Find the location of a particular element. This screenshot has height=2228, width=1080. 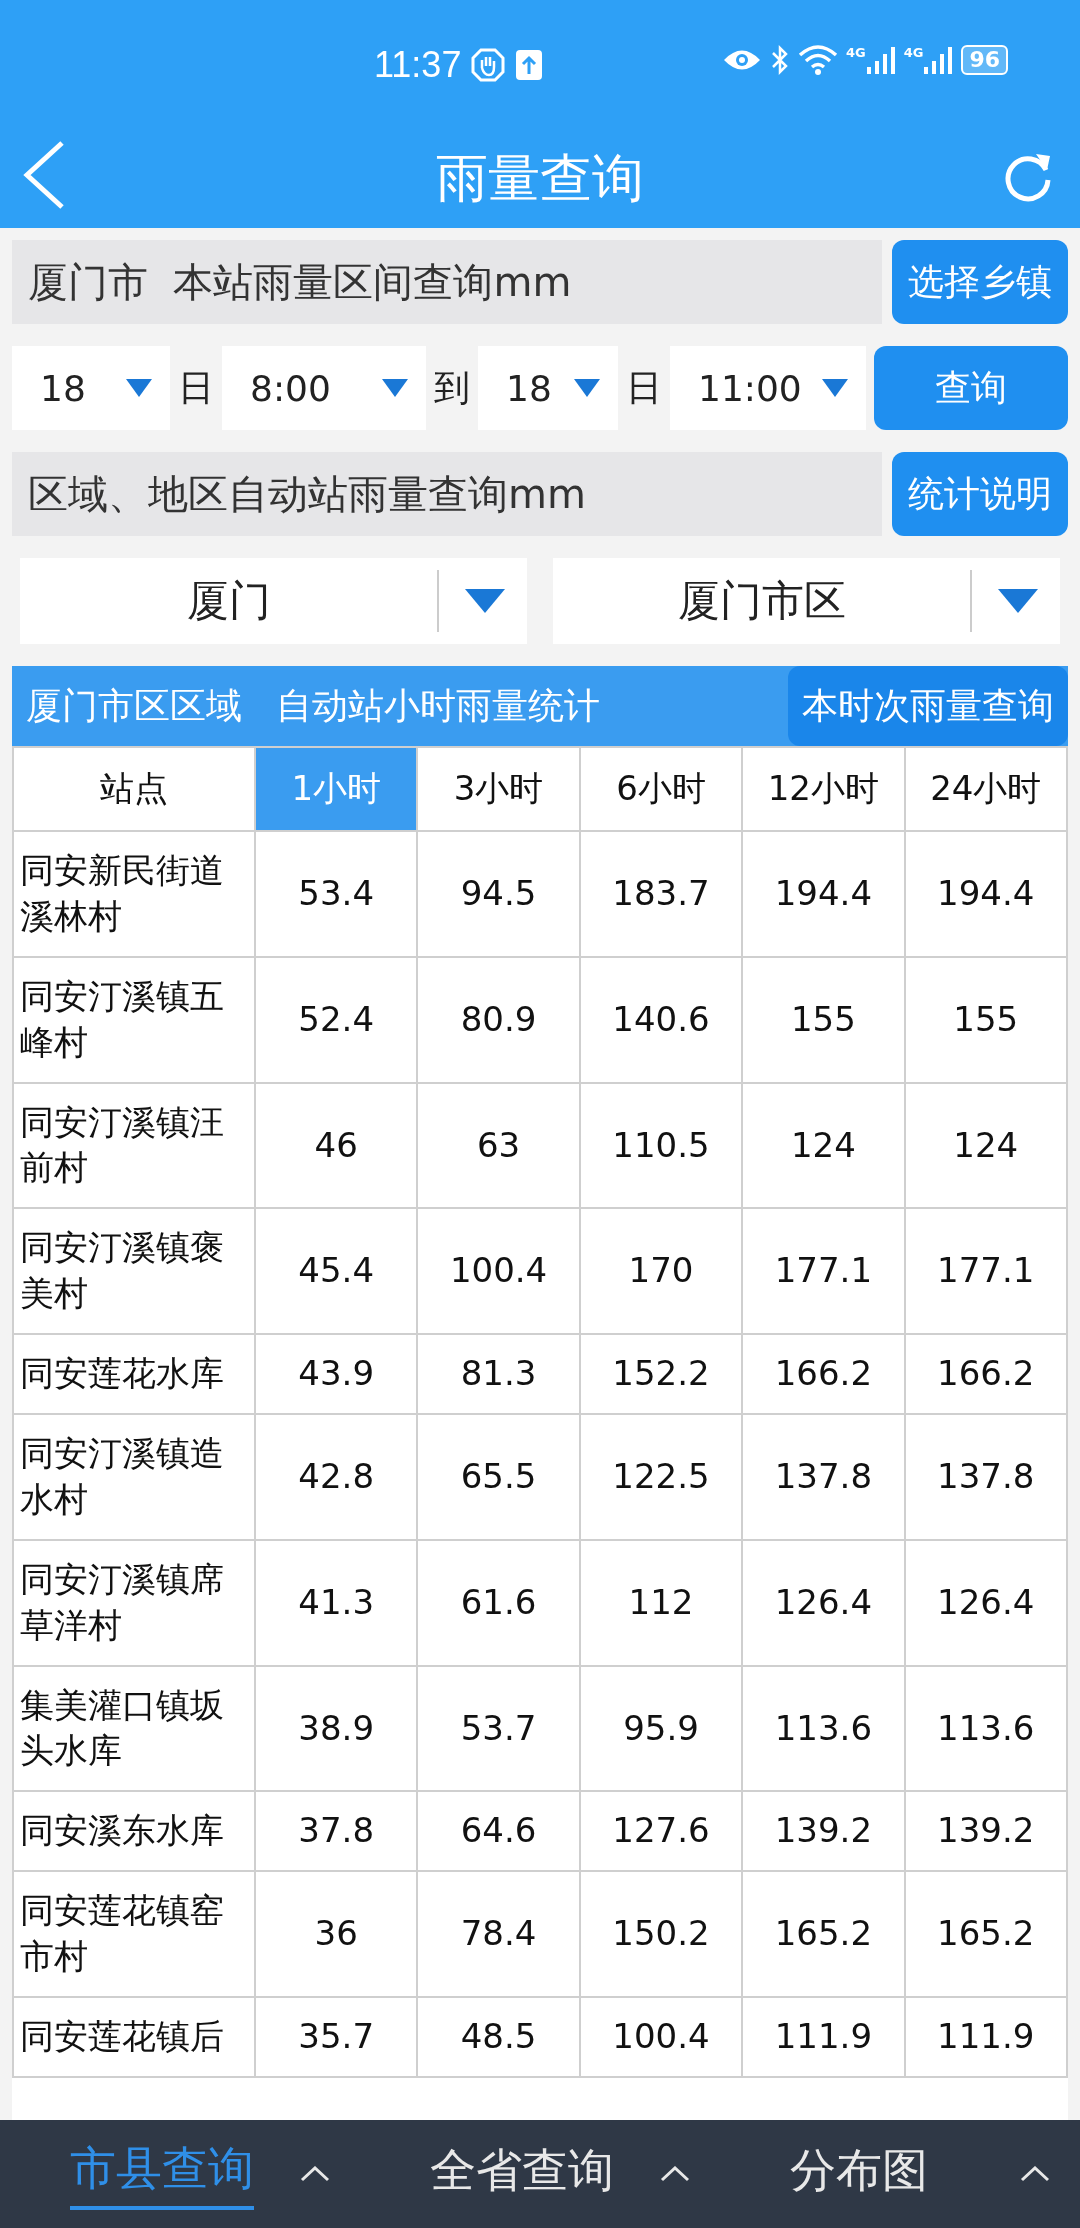

rainfall-value: 35.7 is located at coordinates (336, 2036).